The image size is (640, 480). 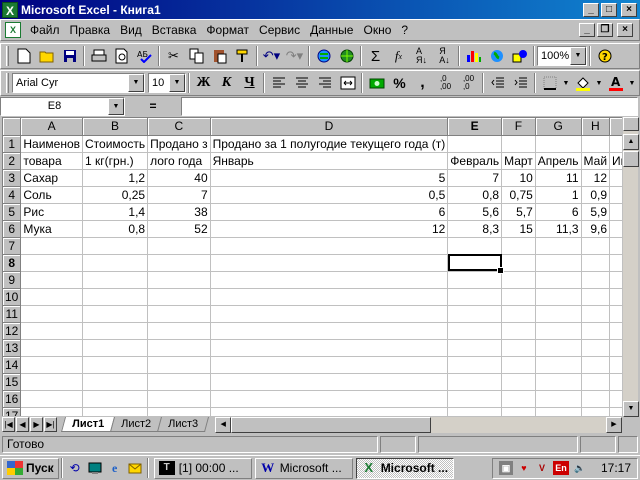 What do you see at coordinates (75, 468) in the screenshot?
I see `quicklaunch-nav-icon: ⟲` at bounding box center [75, 468].